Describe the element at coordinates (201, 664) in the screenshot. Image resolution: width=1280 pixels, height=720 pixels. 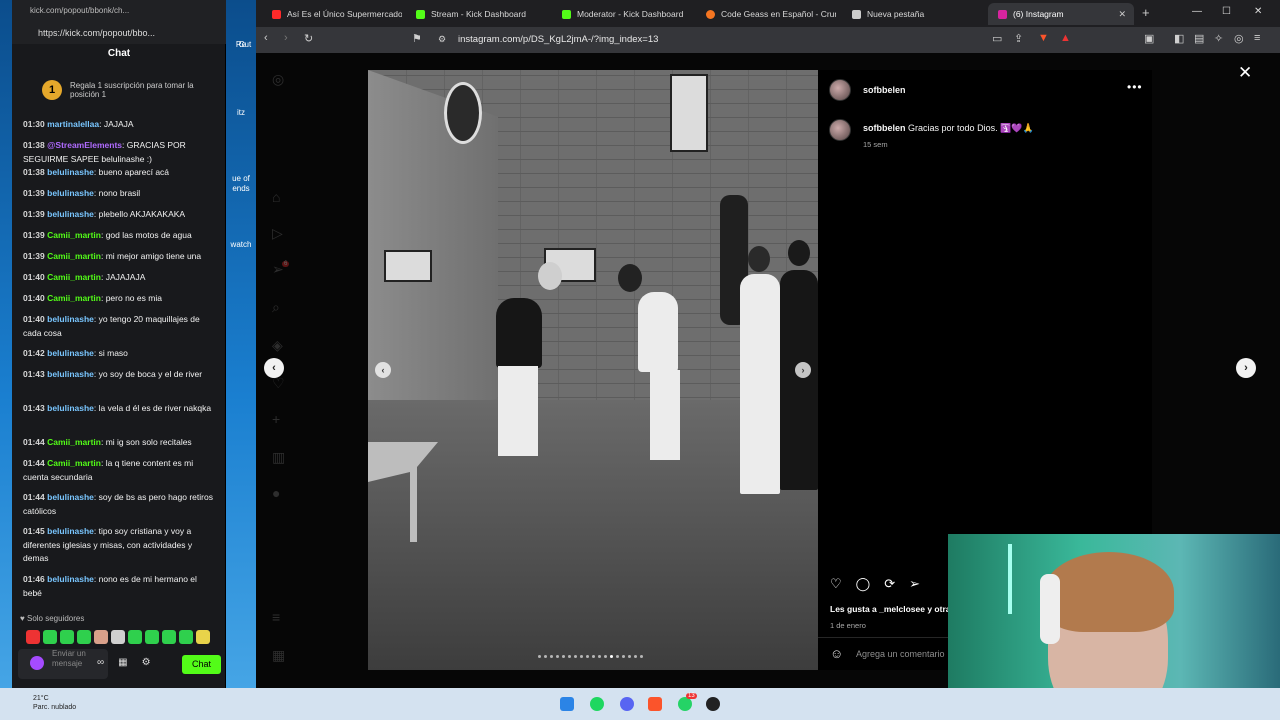
I see `send-chat-button: Chat` at that location.